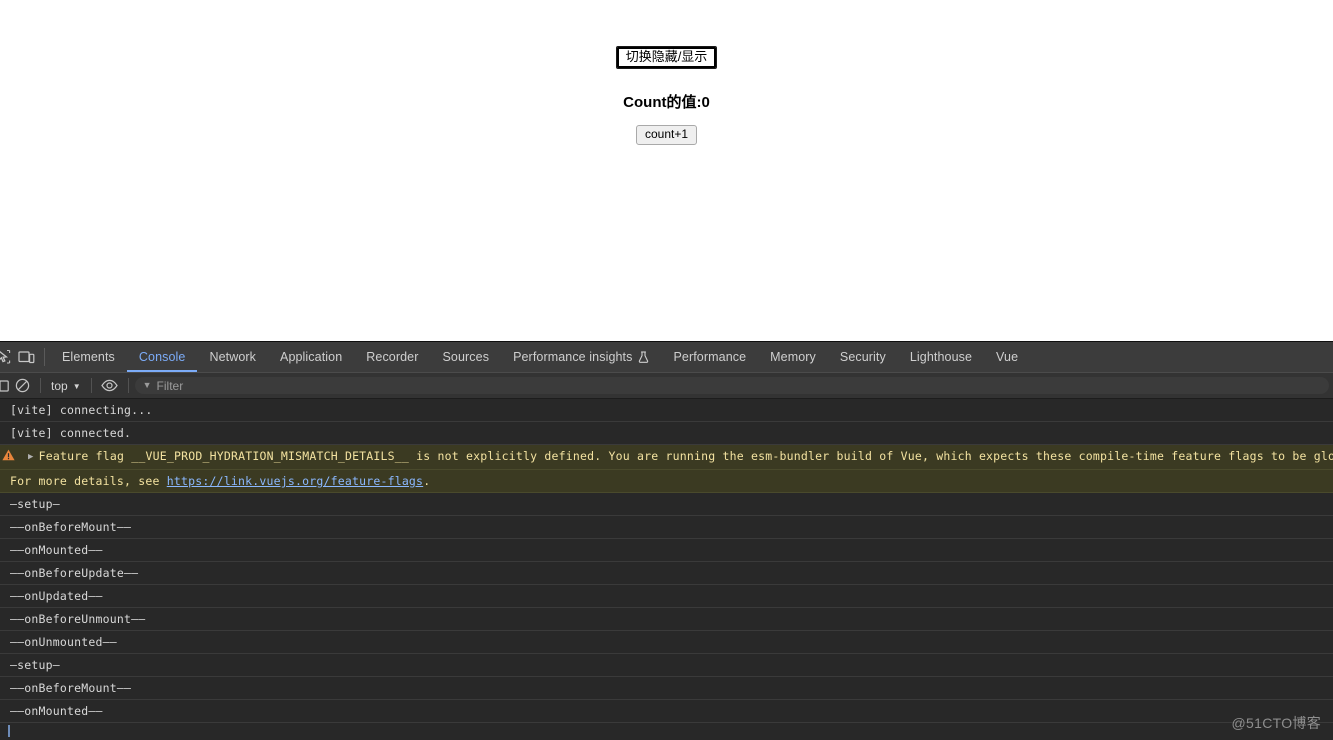 The image size is (1333, 740). What do you see at coordinates (71, 433) in the screenshot?
I see `console-message-text: [vite] connected.` at bounding box center [71, 433].